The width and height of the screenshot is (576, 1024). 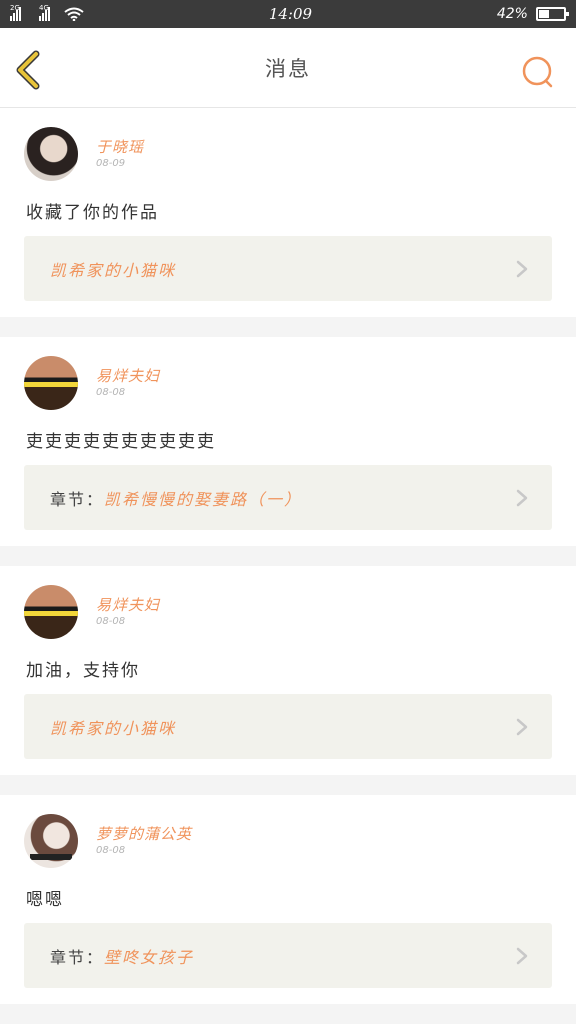 I want to click on signal-indicators: 2G 4G, so click(x=47, y=12).